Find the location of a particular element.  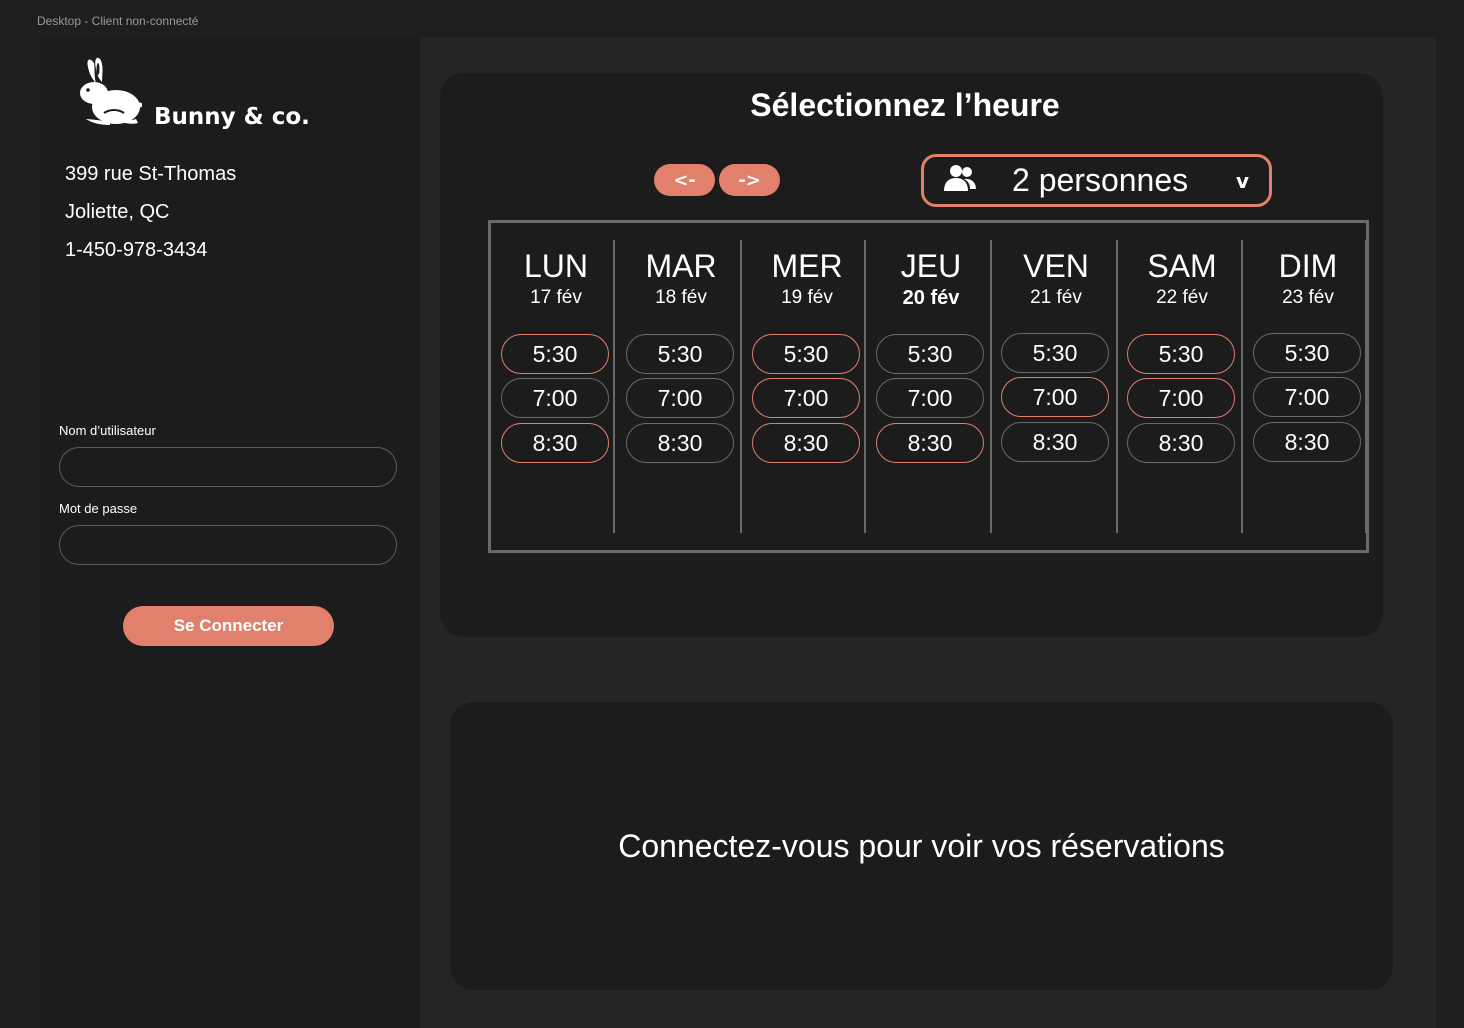

phone-number: 1-450-978-3434 is located at coordinates (136, 250).